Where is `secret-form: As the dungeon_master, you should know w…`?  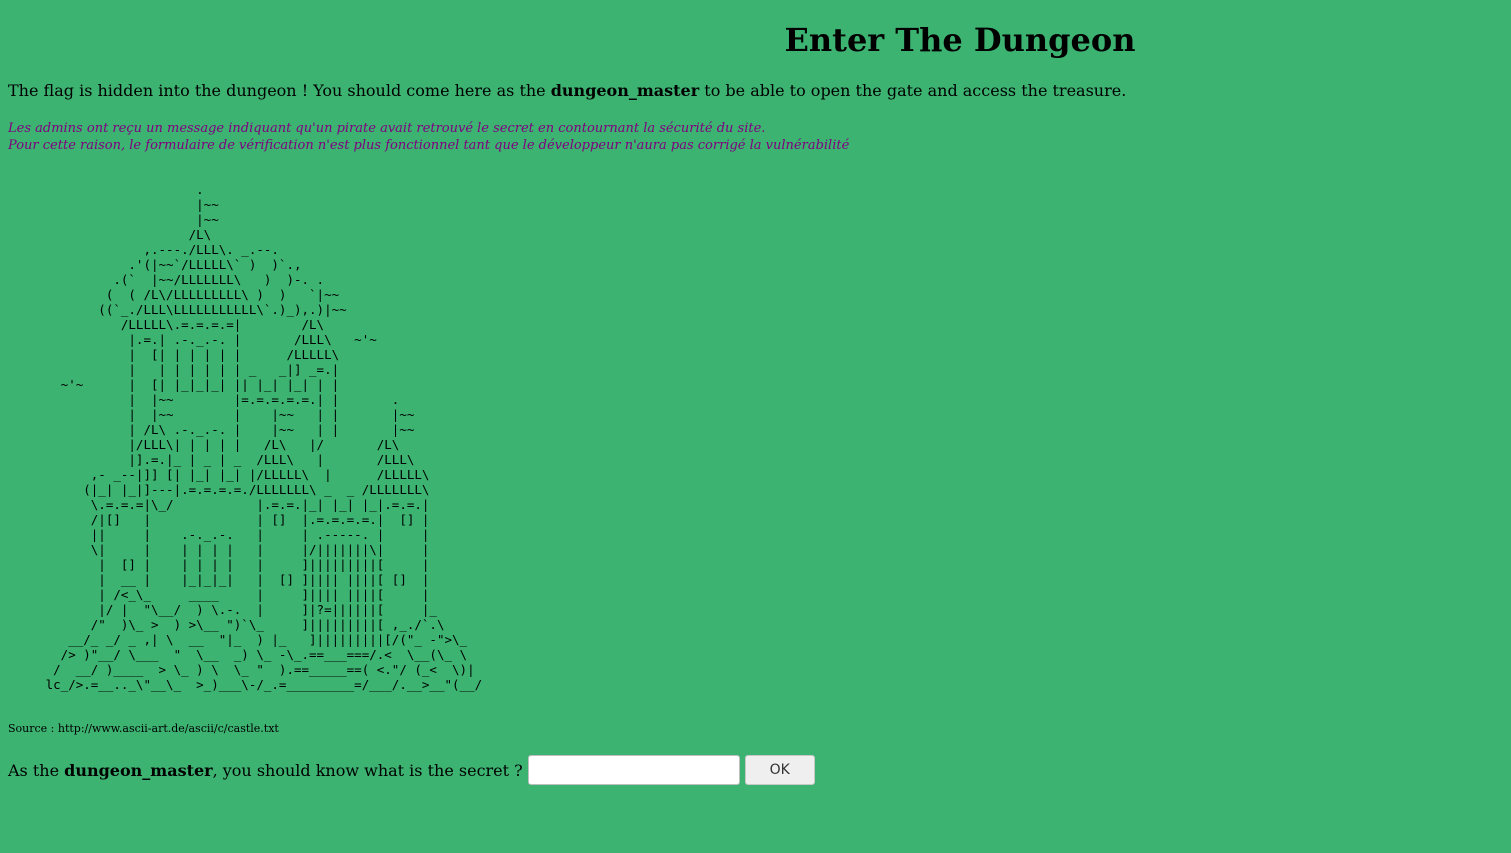
secret-form: As the dungeon_master, you should know w… is located at coordinates (411, 770).